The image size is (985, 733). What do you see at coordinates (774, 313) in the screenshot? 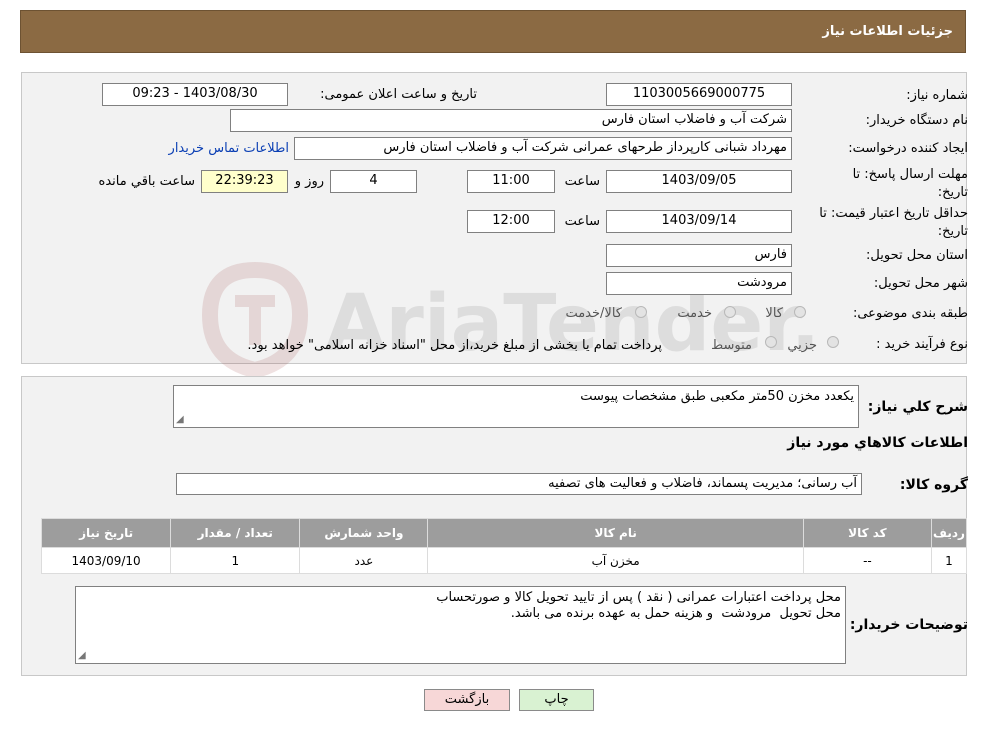
I see `category-option-goods: کالا` at bounding box center [774, 313].